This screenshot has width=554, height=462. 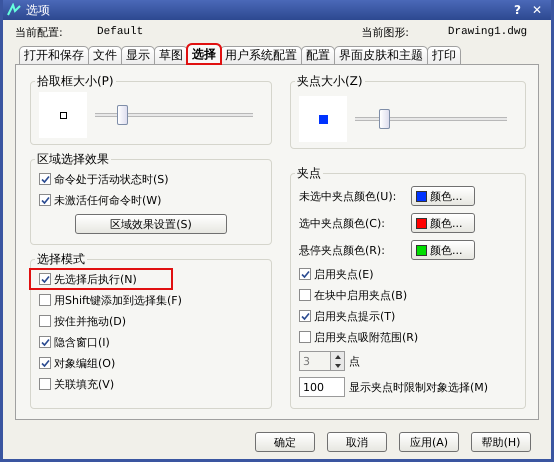 I want to click on tab: 界面皮肤和主题, so click(x=381, y=55).